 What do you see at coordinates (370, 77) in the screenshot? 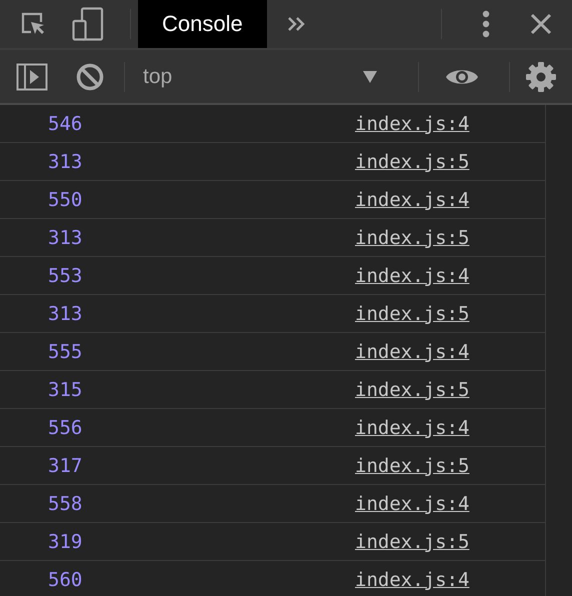
I see `caret-icon` at bounding box center [370, 77].